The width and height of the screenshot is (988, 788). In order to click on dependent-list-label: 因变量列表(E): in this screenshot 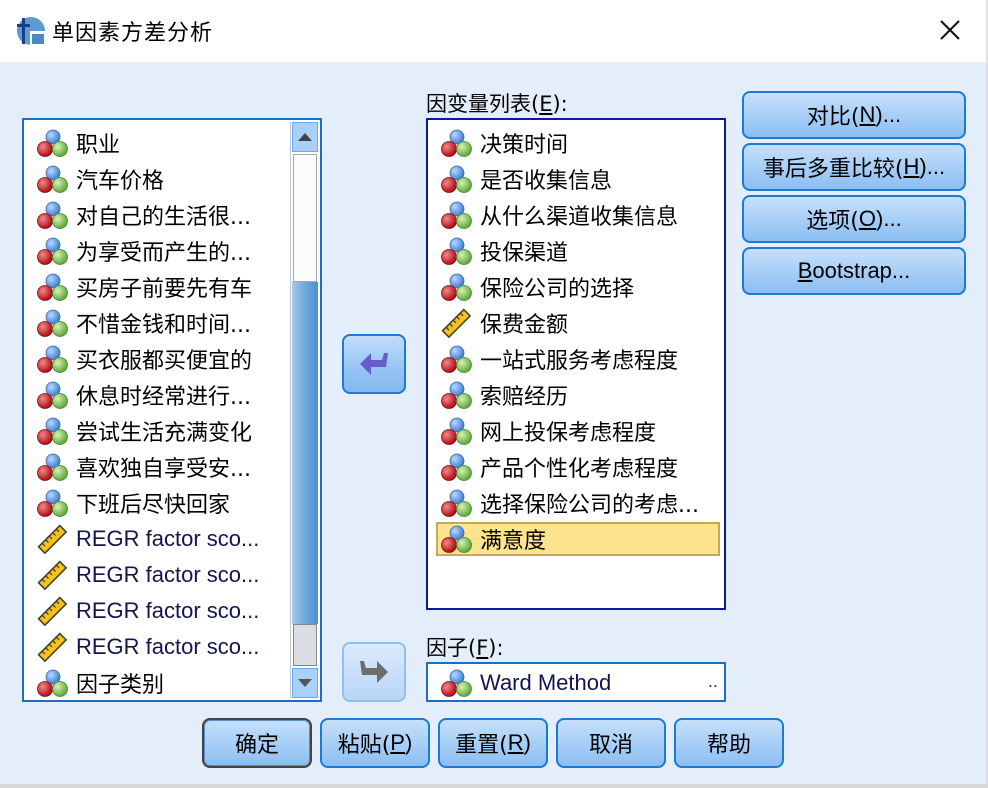, I will do `click(497, 103)`.